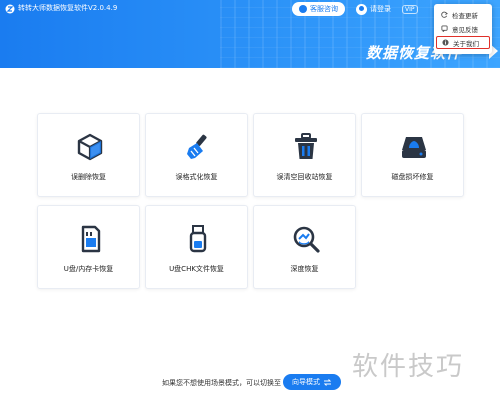 The height and width of the screenshot is (404, 500). I want to click on login-label: 请登录, so click(380, 9).